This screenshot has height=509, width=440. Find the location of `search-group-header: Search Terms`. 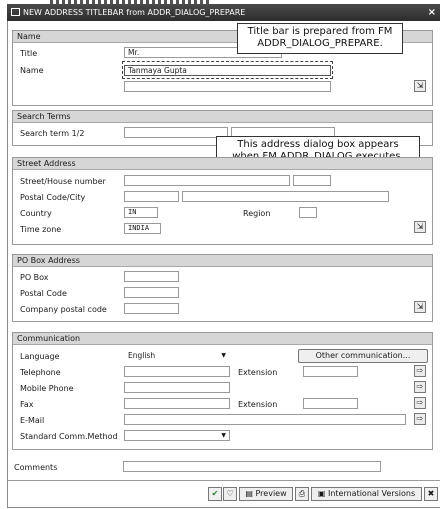

search-group-header: Search Terms is located at coordinates (222, 117).